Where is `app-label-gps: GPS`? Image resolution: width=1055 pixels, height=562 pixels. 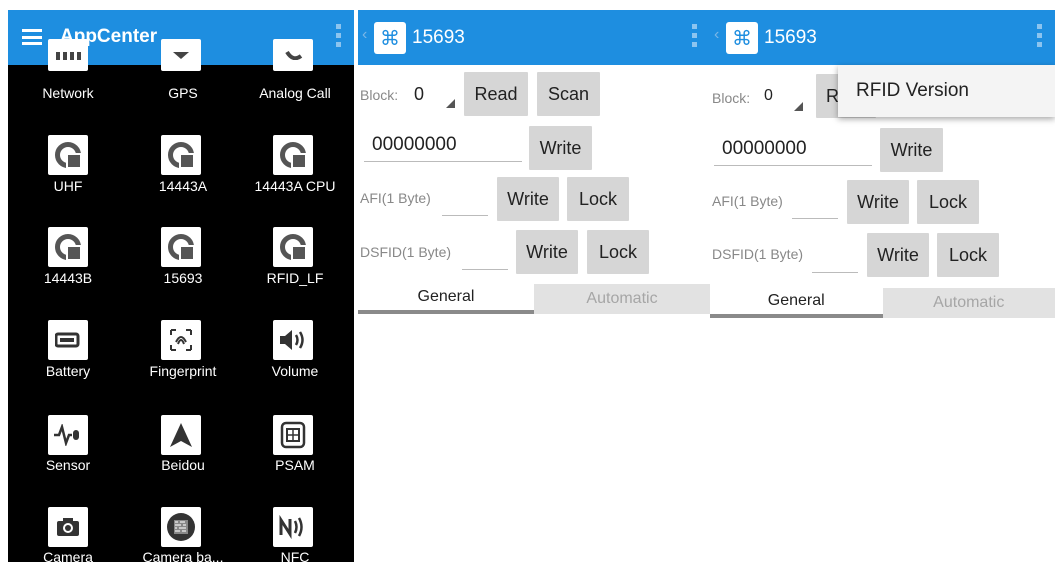
app-label-gps: GPS is located at coordinates (183, 93).